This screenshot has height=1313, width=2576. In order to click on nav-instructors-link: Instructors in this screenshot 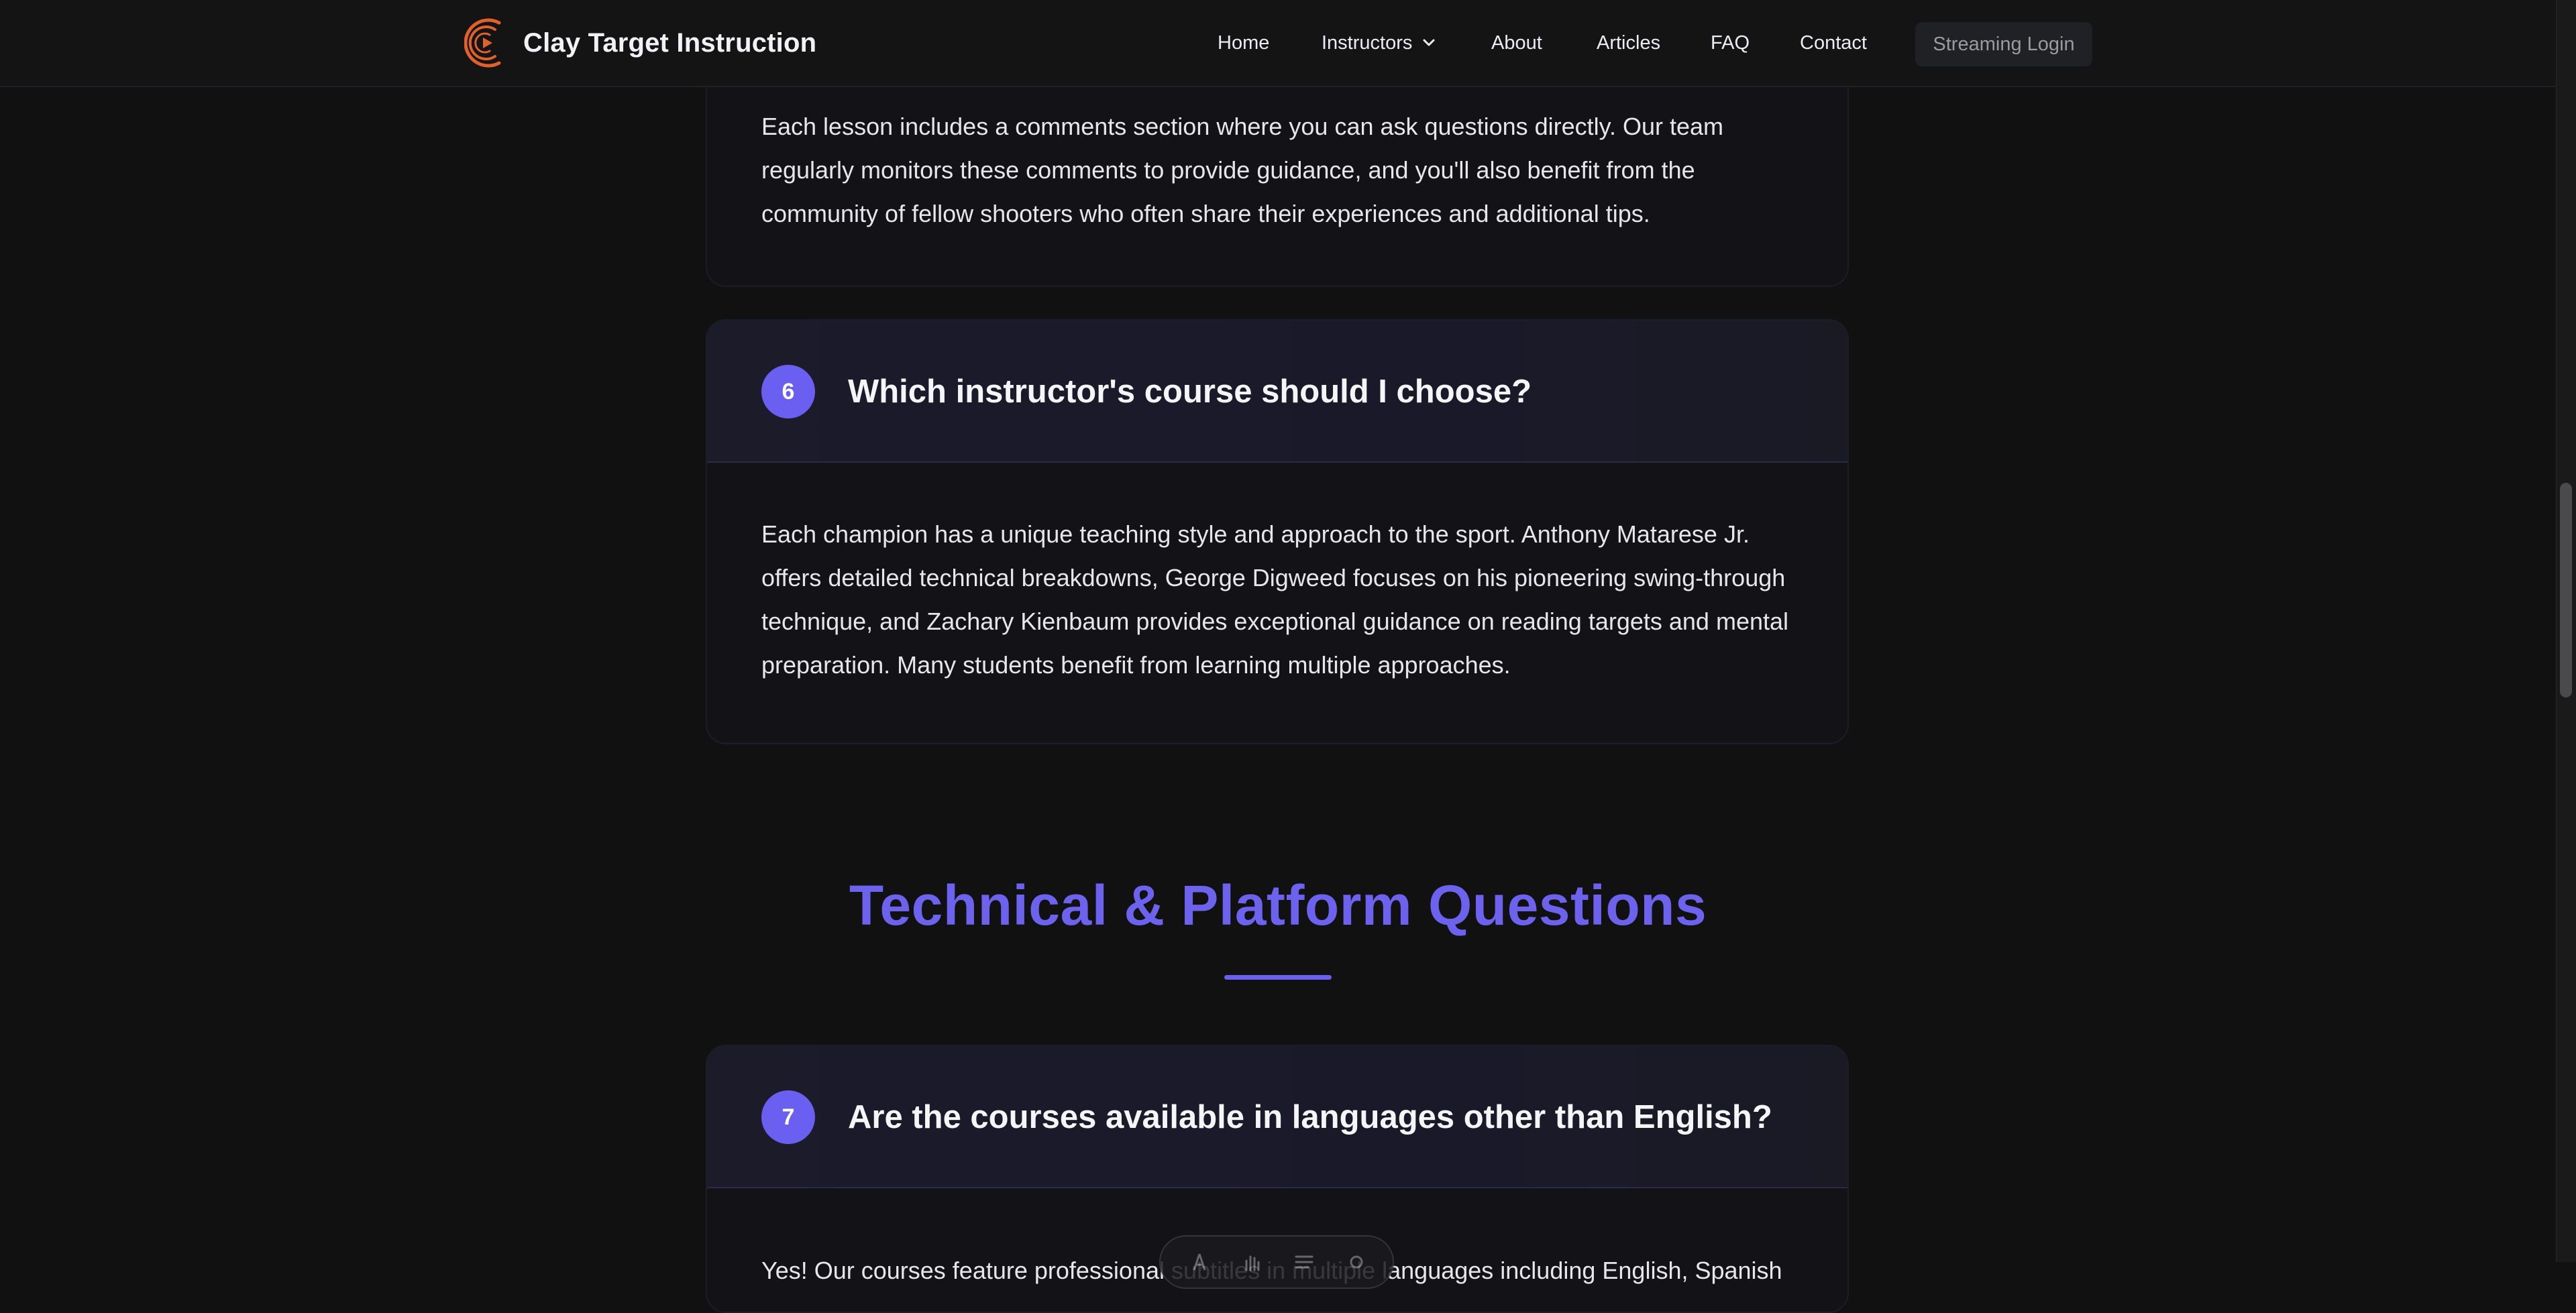, I will do `click(1367, 43)`.